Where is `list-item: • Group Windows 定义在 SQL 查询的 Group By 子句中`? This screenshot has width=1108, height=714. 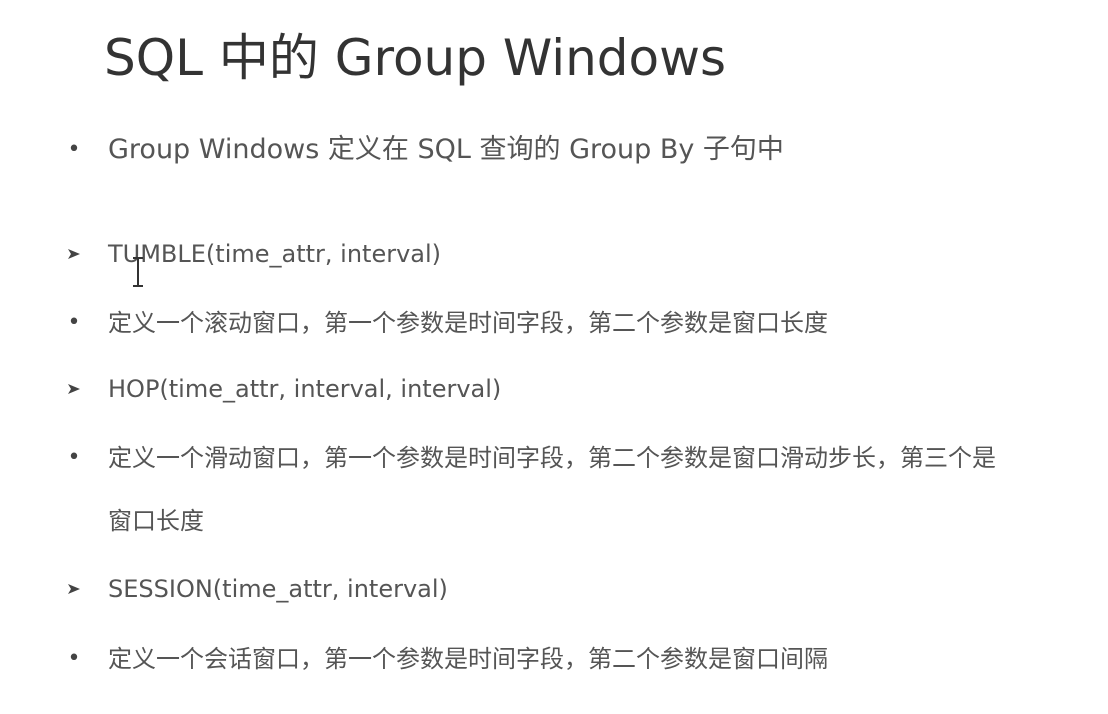
list-item: • Group Windows 定义在 SQL 查询的 Group By 子句中 is located at coordinates (554, 150).